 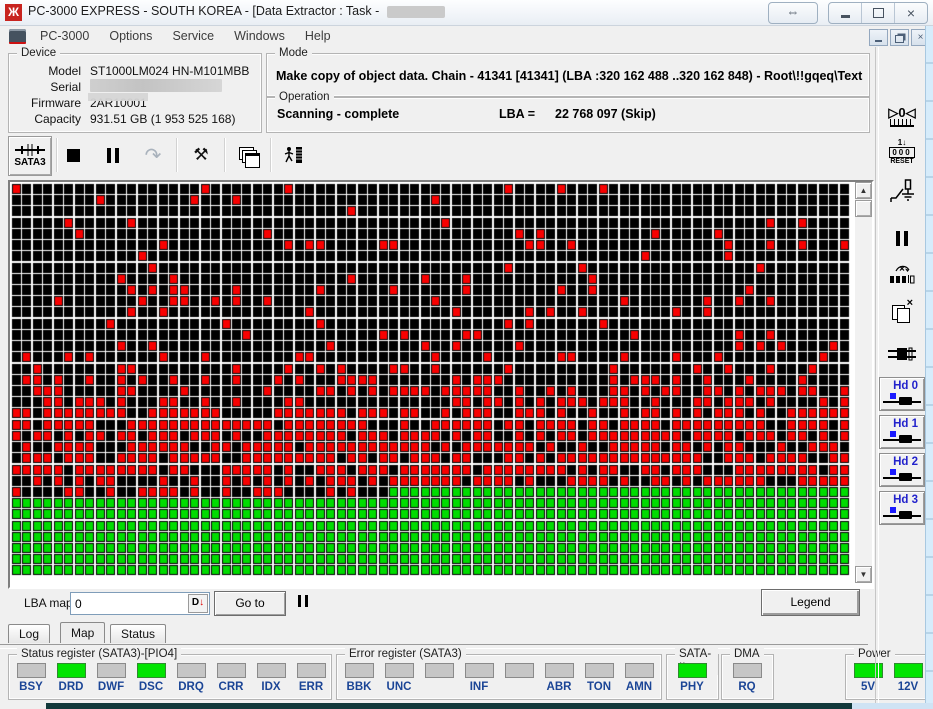 I want to click on hd-buttons: Hd 0 Hd 1 Hd 2 Hd 3, so click(x=902, y=453).